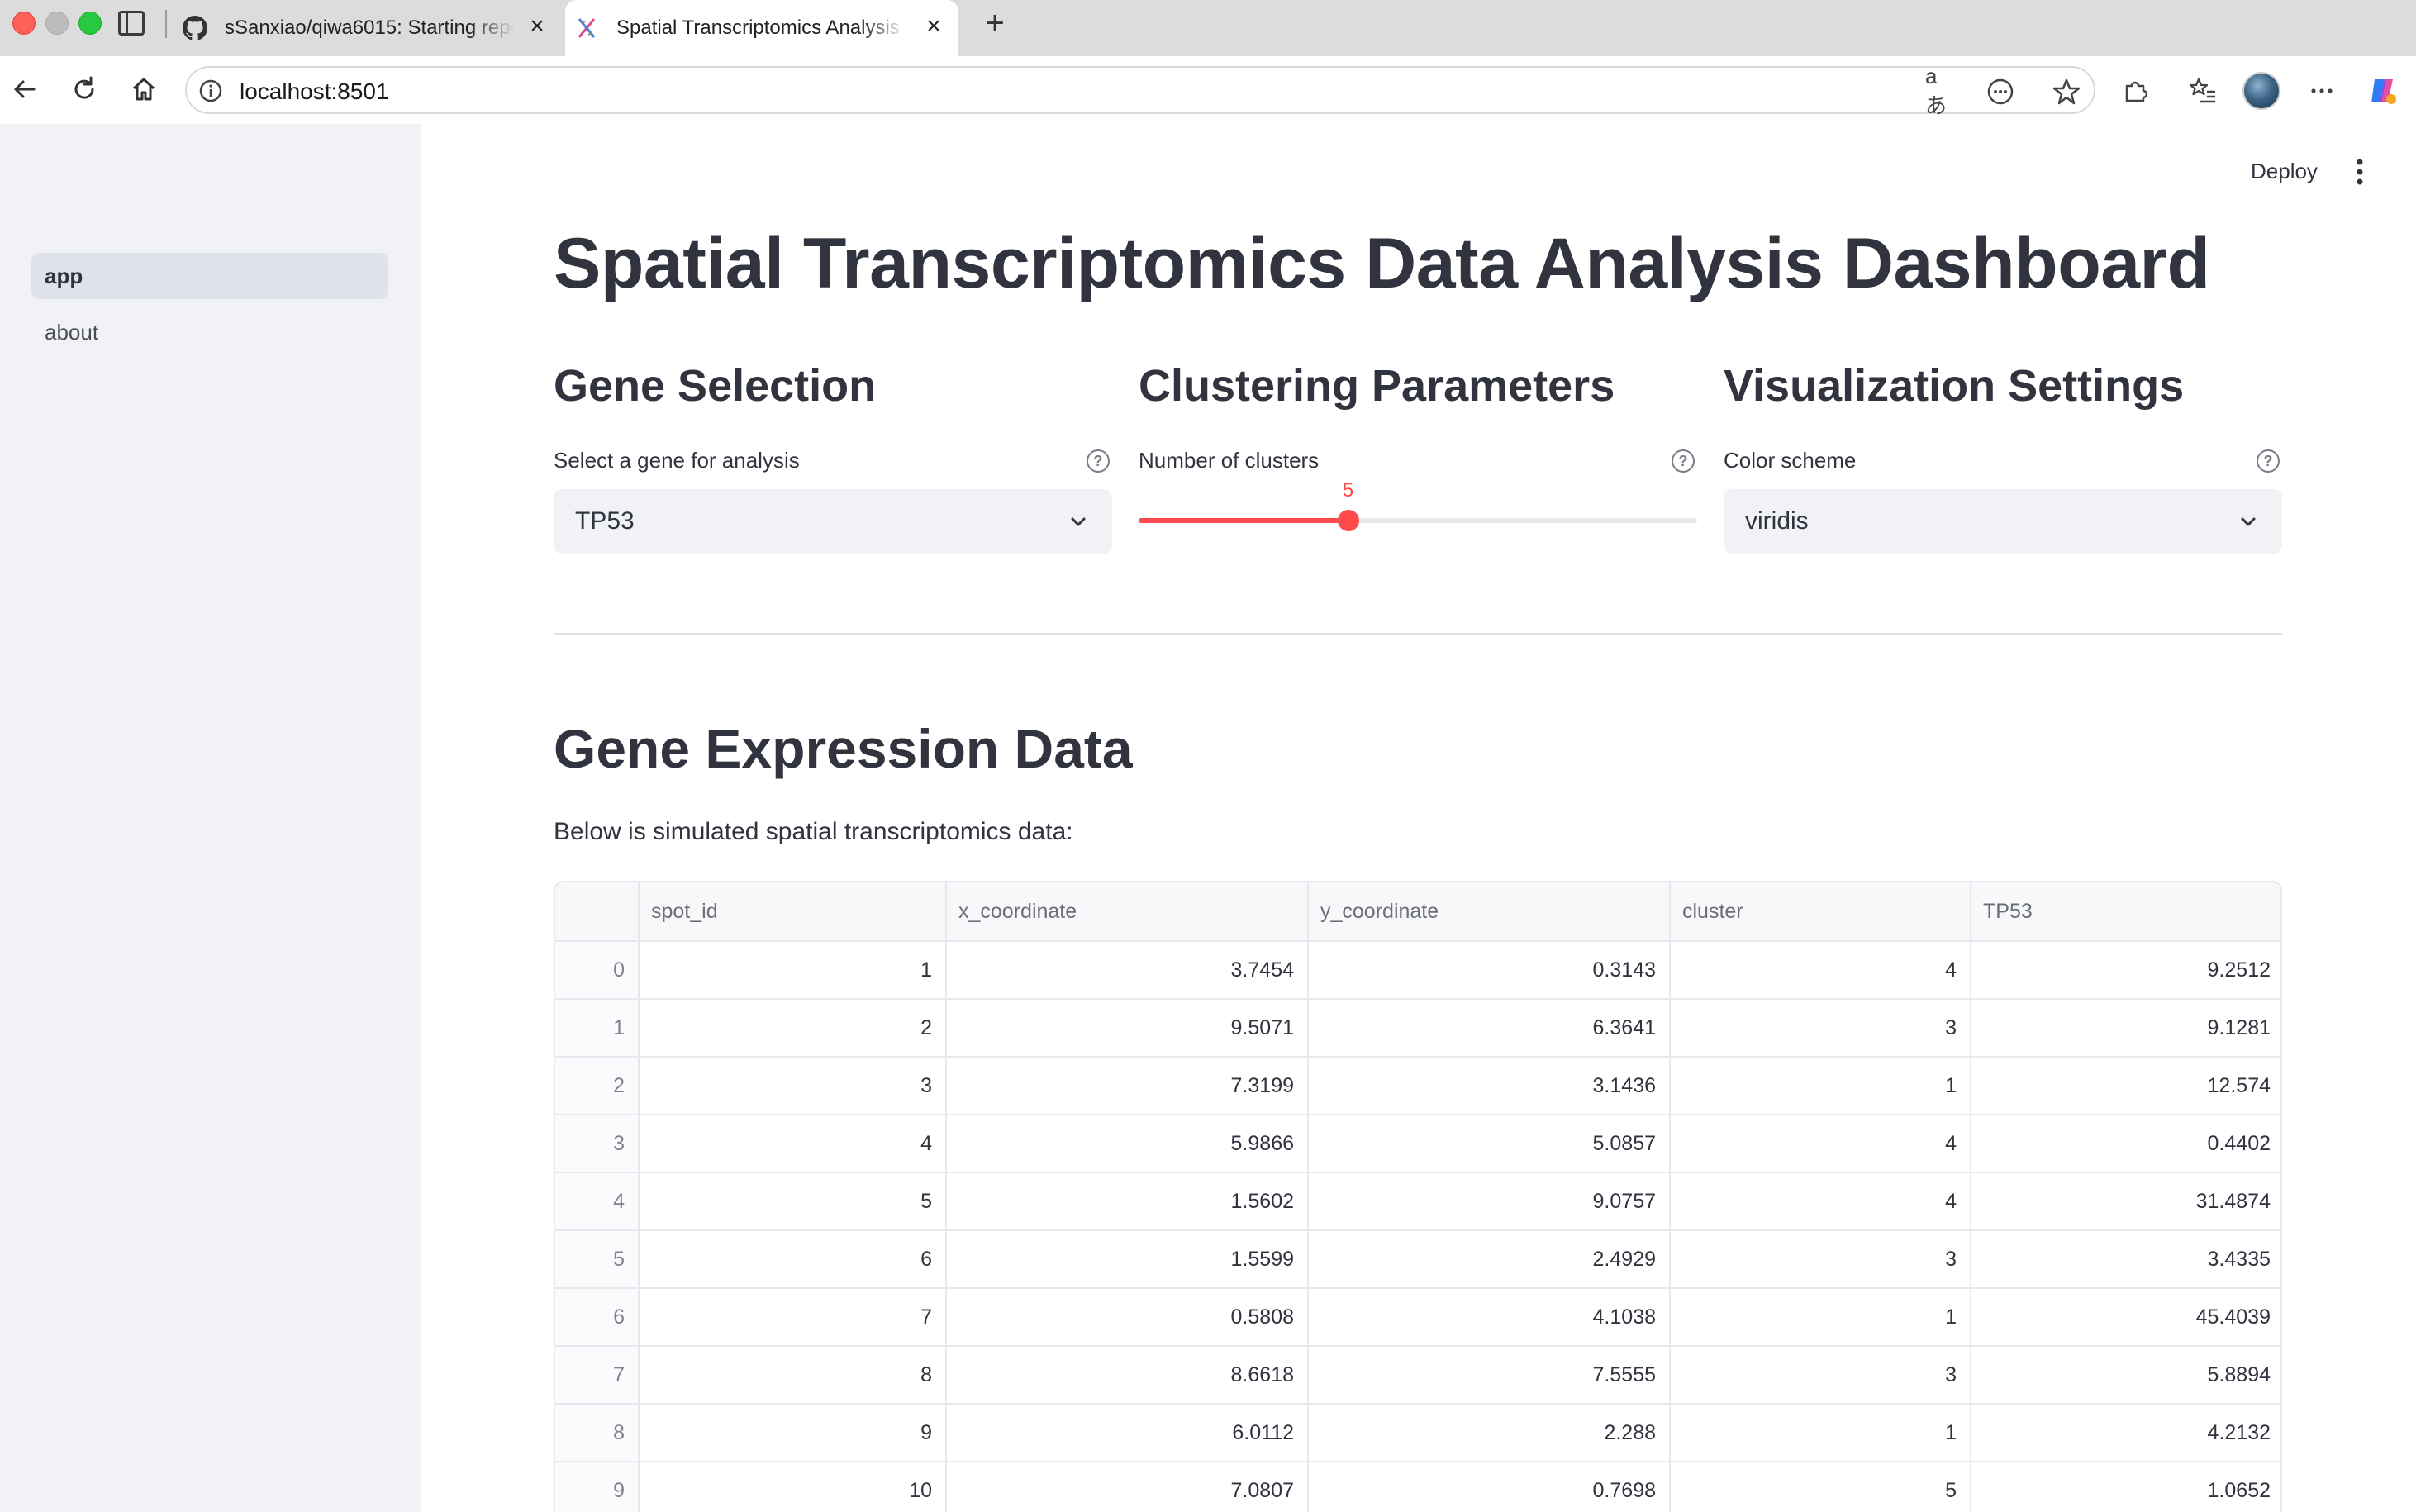 The width and height of the screenshot is (2416, 1512). What do you see at coordinates (1140, 91) in the screenshot?
I see `address-bar: localhost:8501 aあ` at bounding box center [1140, 91].